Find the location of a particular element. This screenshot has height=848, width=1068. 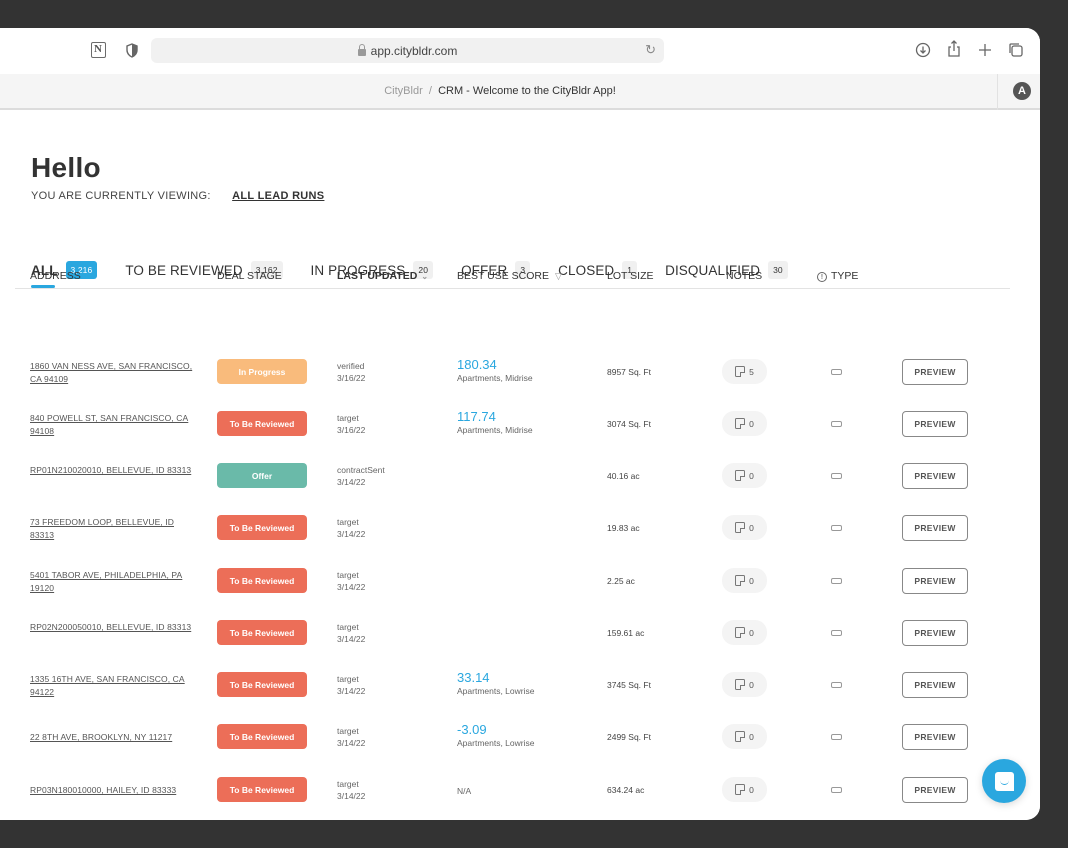

info-icon: ! is located at coordinates (822, 277).